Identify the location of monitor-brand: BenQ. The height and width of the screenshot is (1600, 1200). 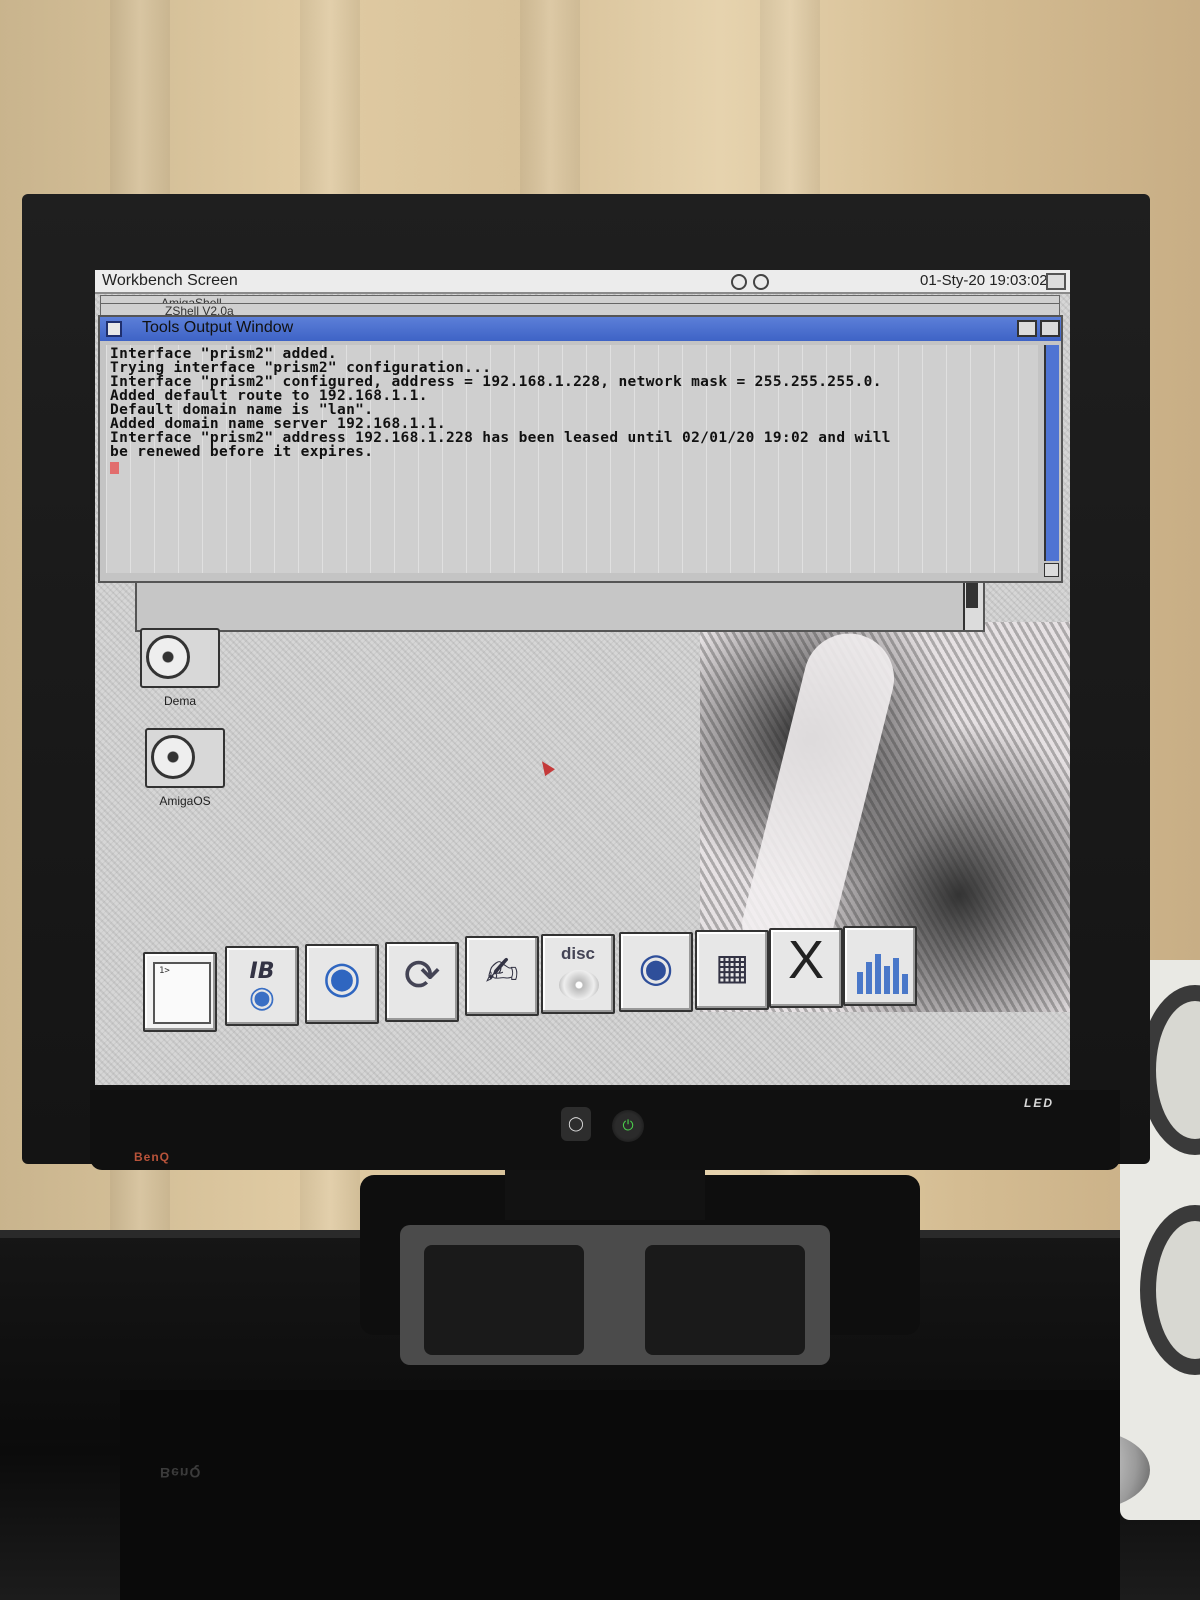
(152, 1157).